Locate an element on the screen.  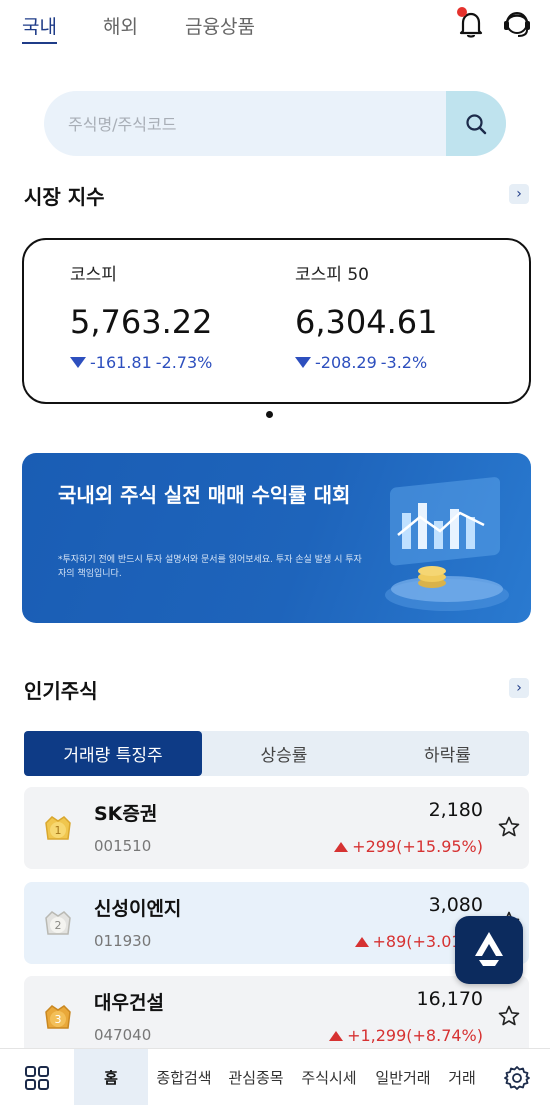
nav-general-trade: 일반거래 is located at coordinates (403, 1077).